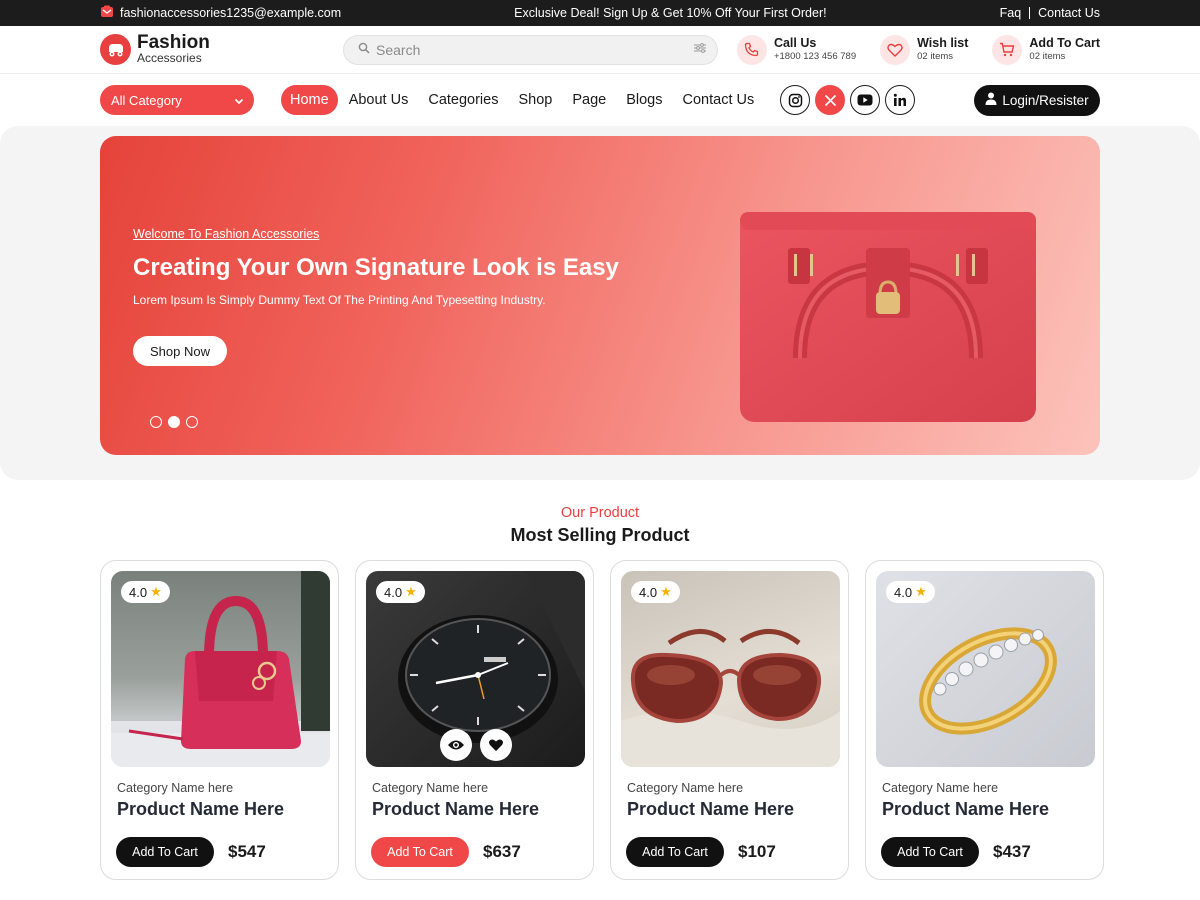 The width and height of the screenshot is (1200, 900). What do you see at coordinates (865, 100) in the screenshot?
I see `youtube-icon` at bounding box center [865, 100].